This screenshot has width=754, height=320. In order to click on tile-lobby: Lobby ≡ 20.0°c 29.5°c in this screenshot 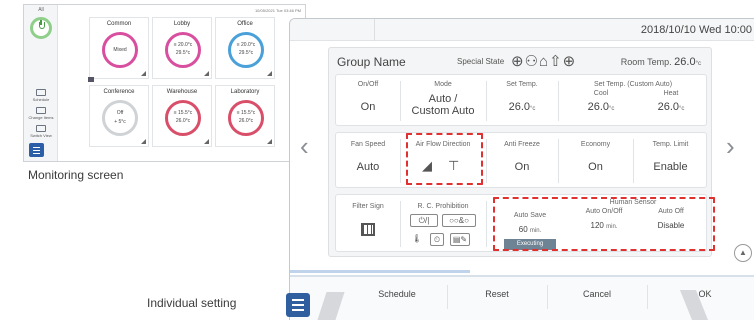, I will do `click(182, 48)`.